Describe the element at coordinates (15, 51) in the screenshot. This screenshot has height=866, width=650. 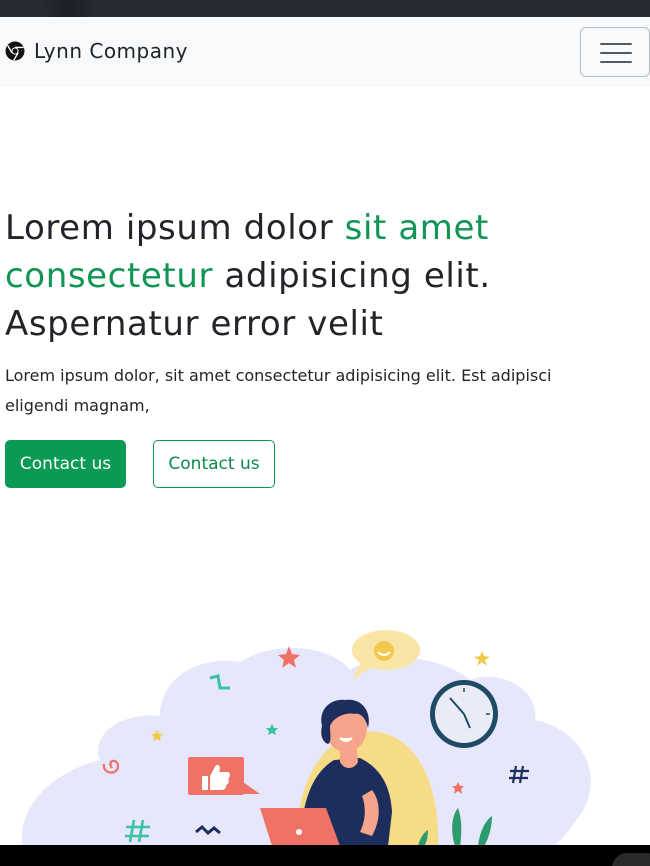
I see `chrome-logo-icon` at that location.